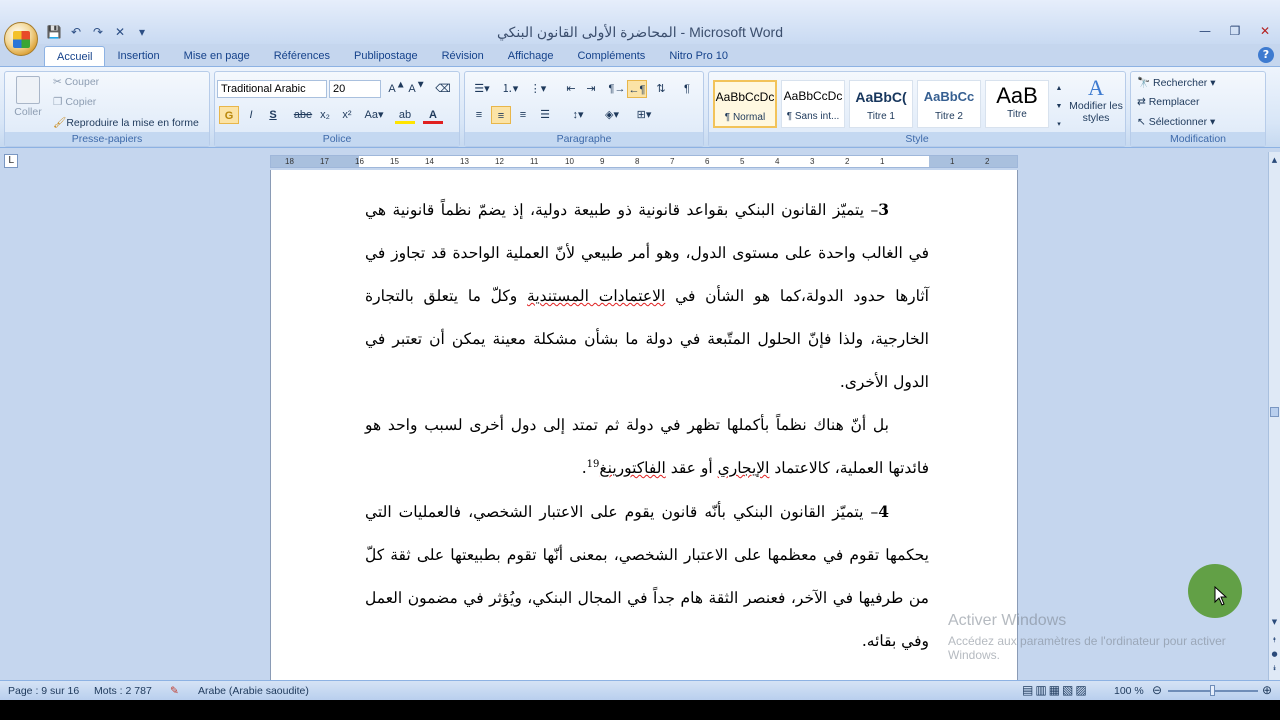  Describe the element at coordinates (253, 691) in the screenshot. I see `language-indicator: Arabe (Arabie saoudite)` at that location.